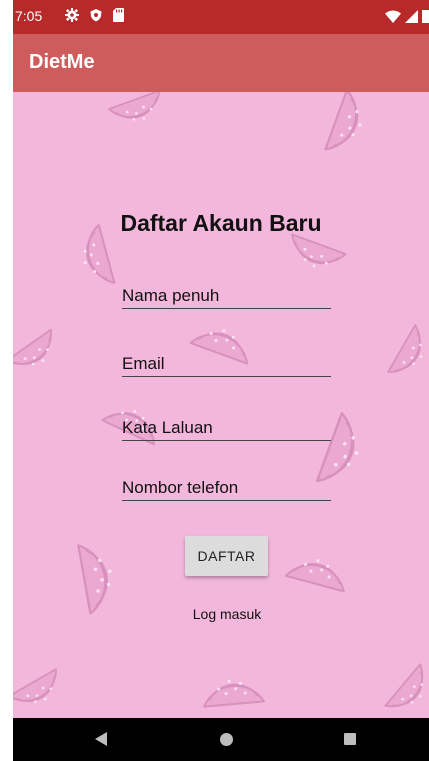  What do you see at coordinates (350, 739) in the screenshot?
I see `recents-icon` at bounding box center [350, 739].